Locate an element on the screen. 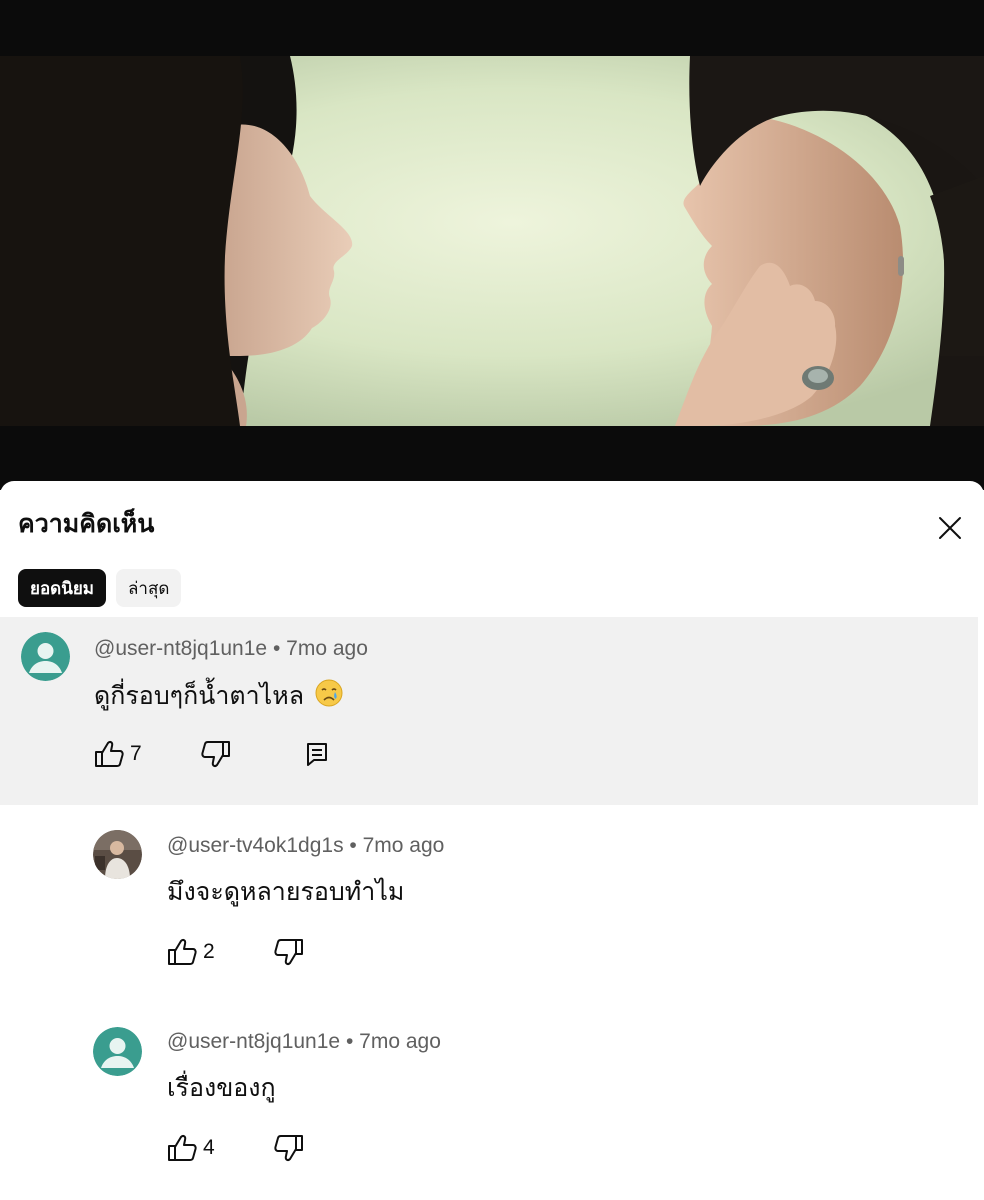 The image size is (984, 1200). comment-meta: @user-tv4ok1dg1s • 7mo ago is located at coordinates (305, 846).